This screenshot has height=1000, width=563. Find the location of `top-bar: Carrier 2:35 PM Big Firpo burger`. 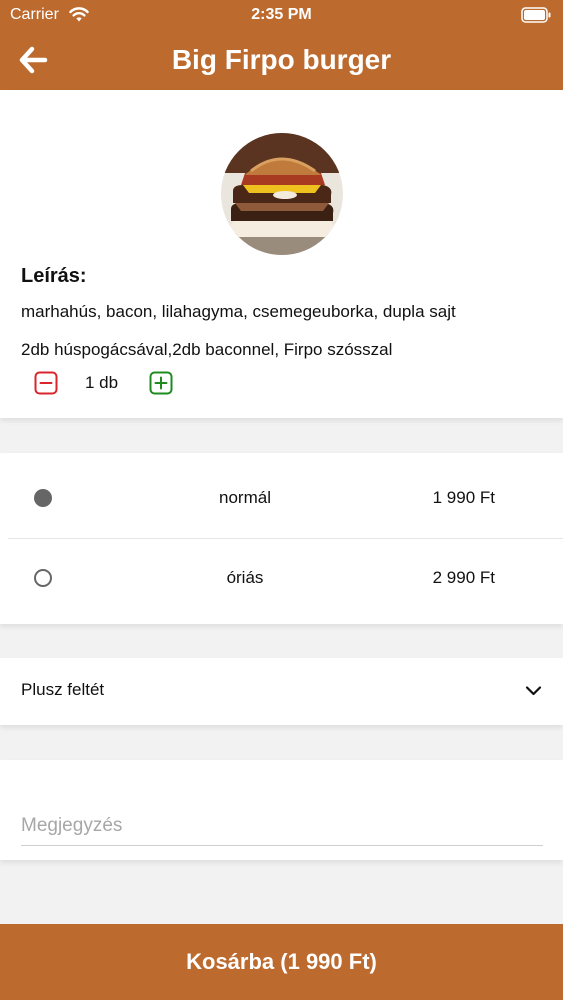

top-bar: Carrier 2:35 PM Big Firpo burger is located at coordinates (281, 45).